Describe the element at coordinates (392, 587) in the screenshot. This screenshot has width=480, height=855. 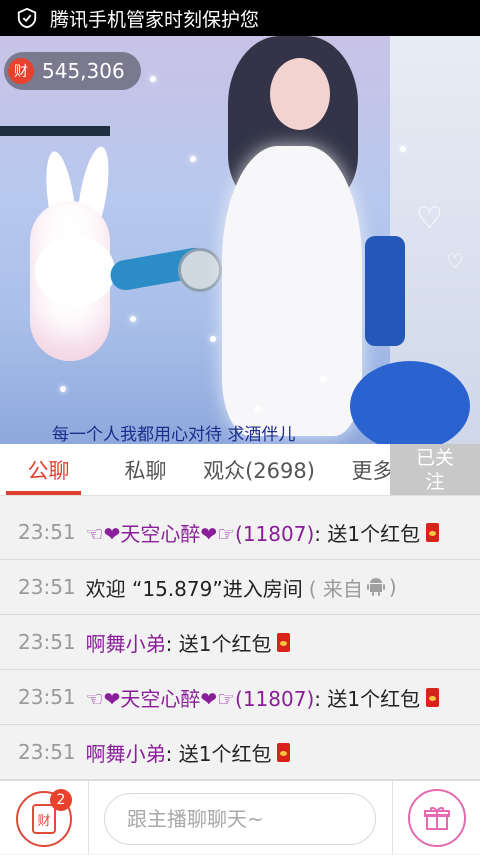
I see `chat-source-close: )` at that location.